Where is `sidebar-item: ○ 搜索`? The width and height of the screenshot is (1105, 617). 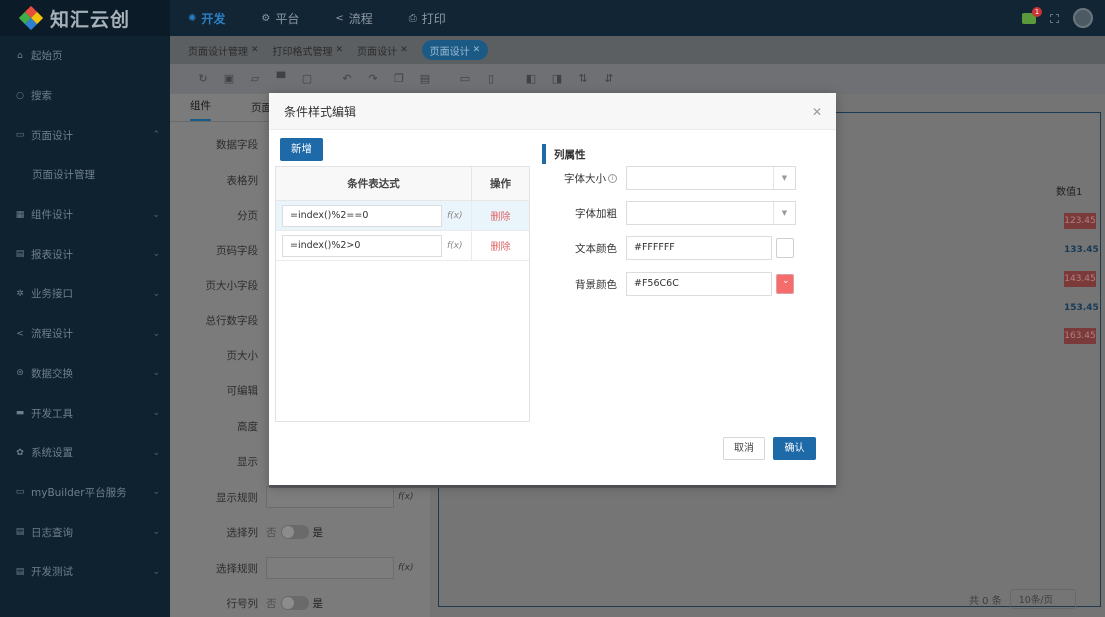 sidebar-item: ○ 搜索 is located at coordinates (85, 96).